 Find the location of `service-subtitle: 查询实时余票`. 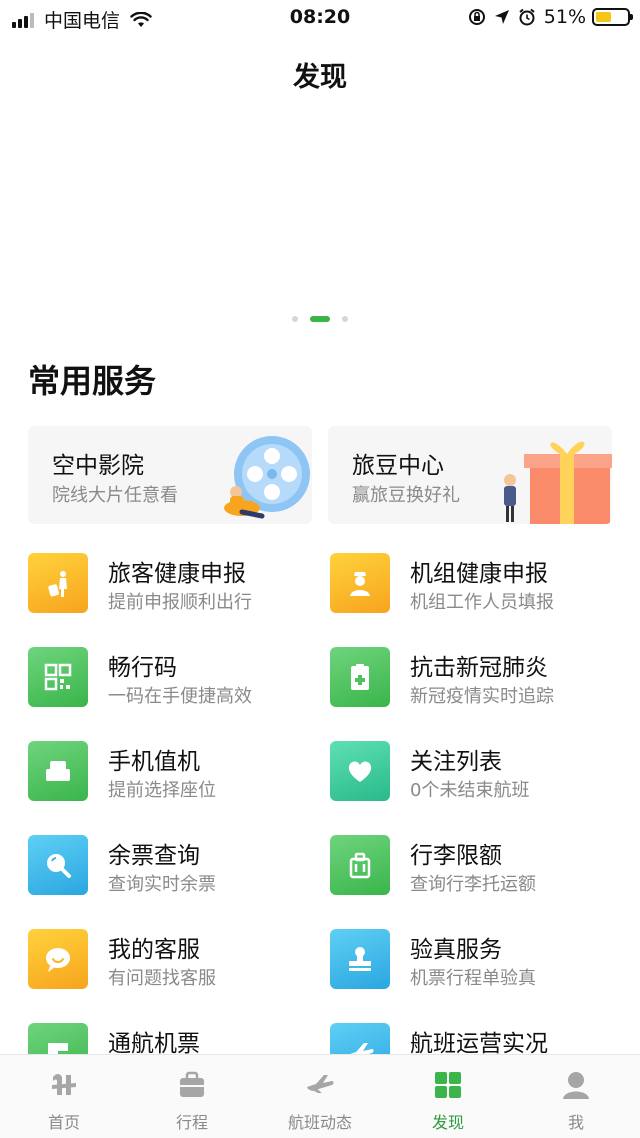

service-subtitle: 查询实时余票 is located at coordinates (162, 884).